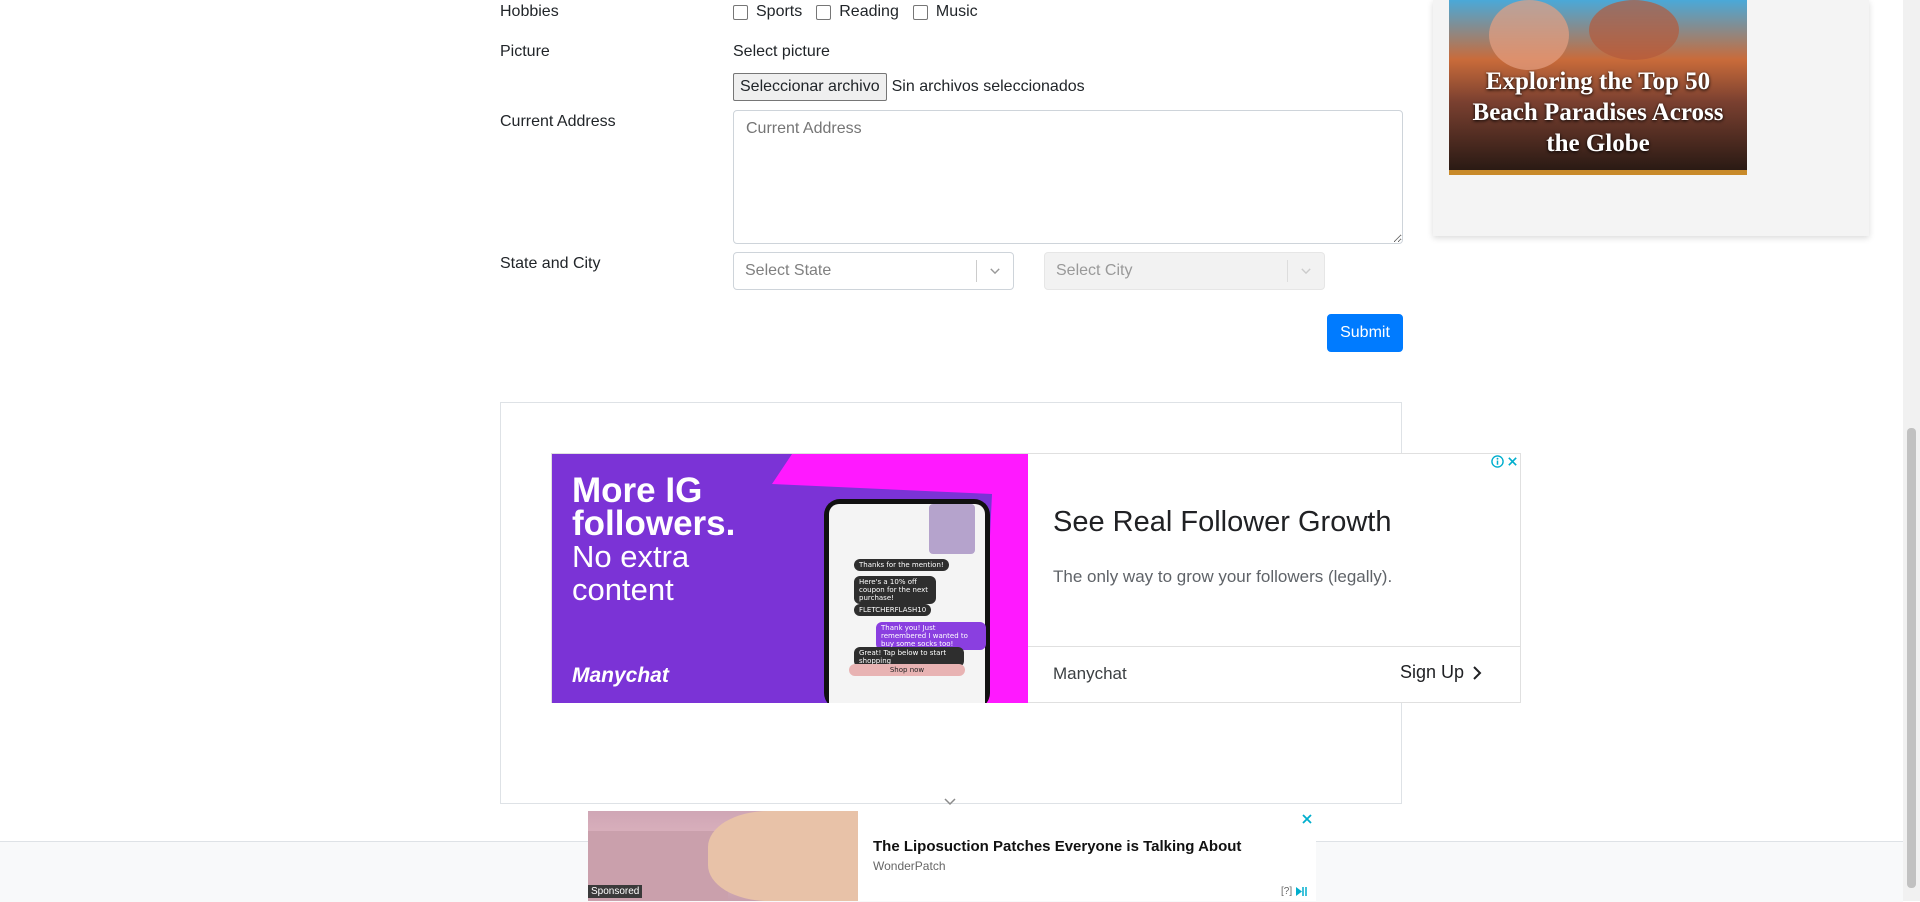  I want to click on hobby-reading-checkbox: Reading, so click(857, 12).